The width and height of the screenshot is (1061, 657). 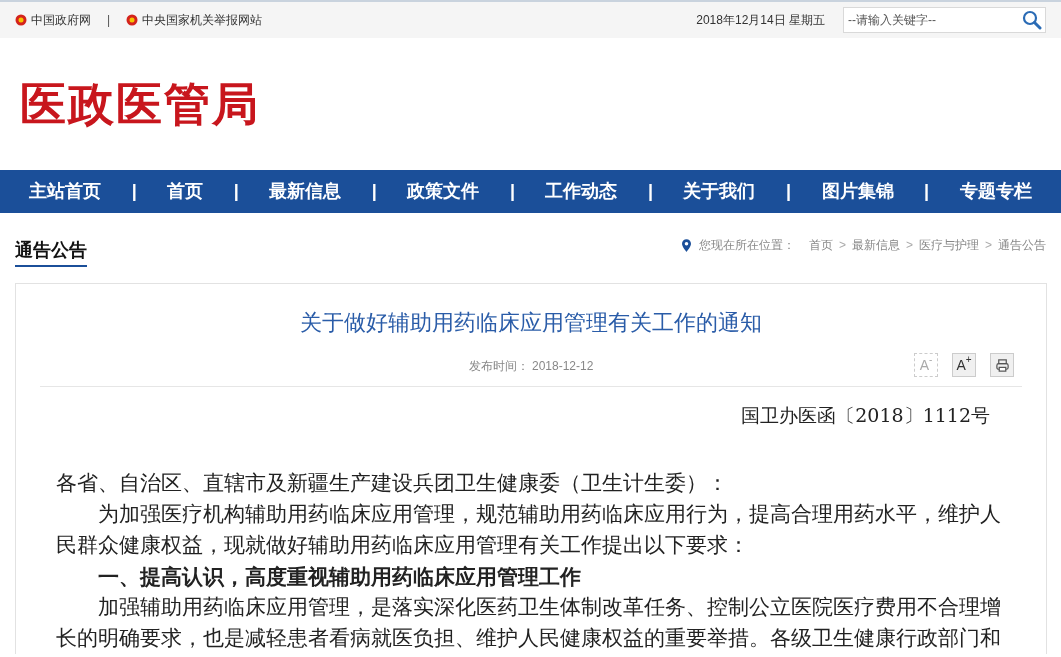 What do you see at coordinates (194, 20) in the screenshot?
I see `top-link: 中央国家机关举报网站` at bounding box center [194, 20].